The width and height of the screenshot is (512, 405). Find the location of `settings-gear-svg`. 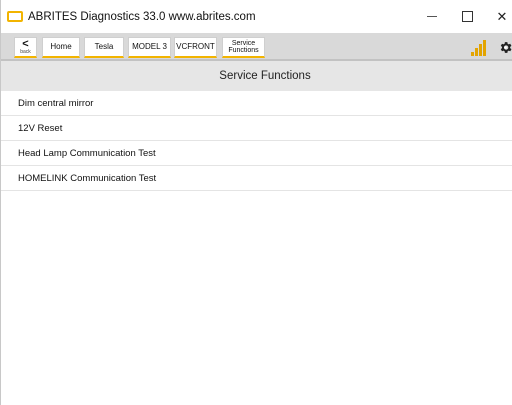

settings-gear-svg is located at coordinates (505, 47).